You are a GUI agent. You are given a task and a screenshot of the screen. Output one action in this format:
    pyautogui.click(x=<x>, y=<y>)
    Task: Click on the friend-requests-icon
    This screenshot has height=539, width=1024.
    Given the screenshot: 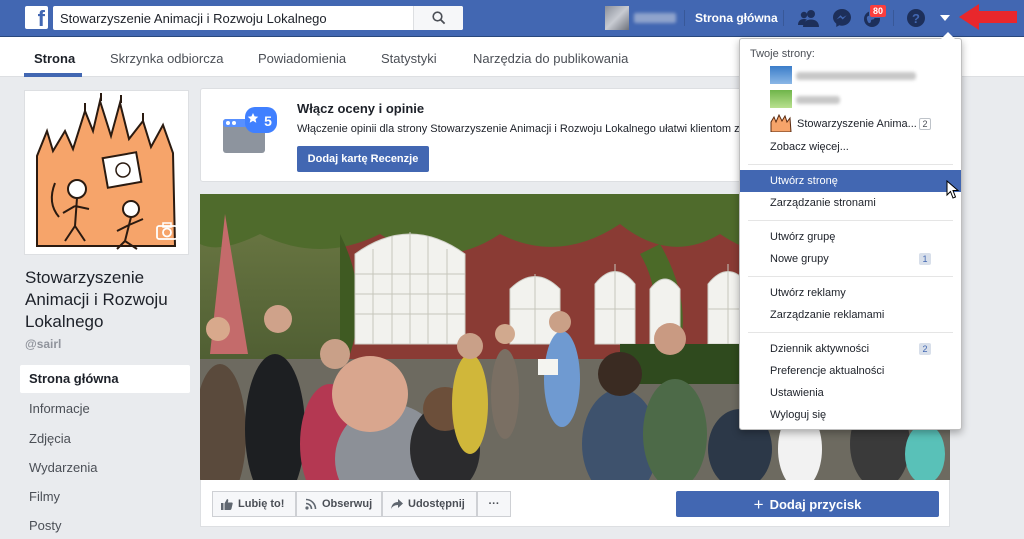 What is the action you would take?
    pyautogui.click(x=809, y=18)
    